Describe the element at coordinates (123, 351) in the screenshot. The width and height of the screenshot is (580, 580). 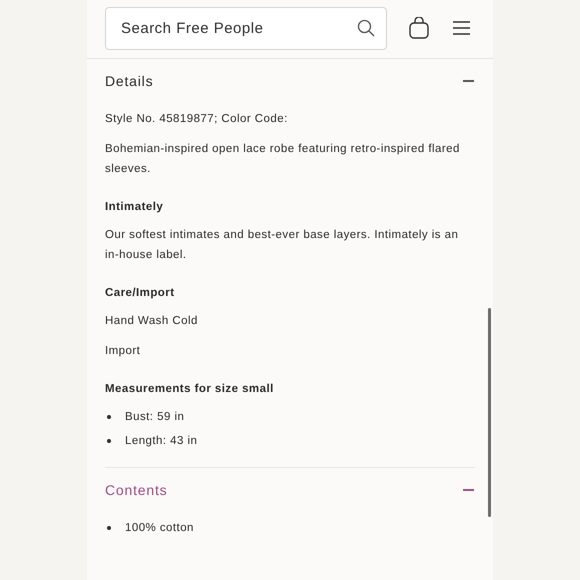
I see `description-text: Import` at that location.